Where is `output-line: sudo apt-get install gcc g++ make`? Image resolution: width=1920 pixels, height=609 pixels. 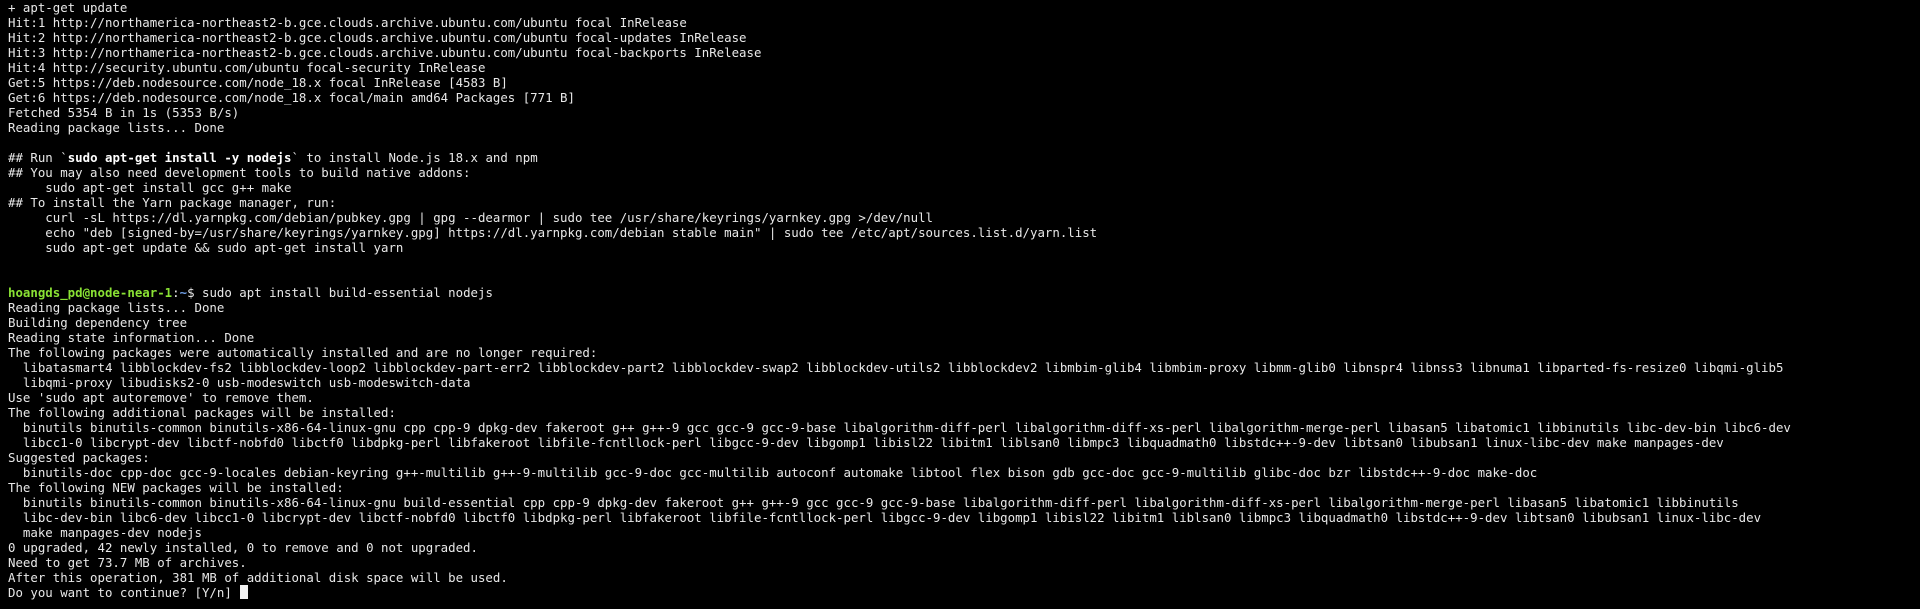
output-line: sudo apt-get install gcc g++ make is located at coordinates (150, 187).